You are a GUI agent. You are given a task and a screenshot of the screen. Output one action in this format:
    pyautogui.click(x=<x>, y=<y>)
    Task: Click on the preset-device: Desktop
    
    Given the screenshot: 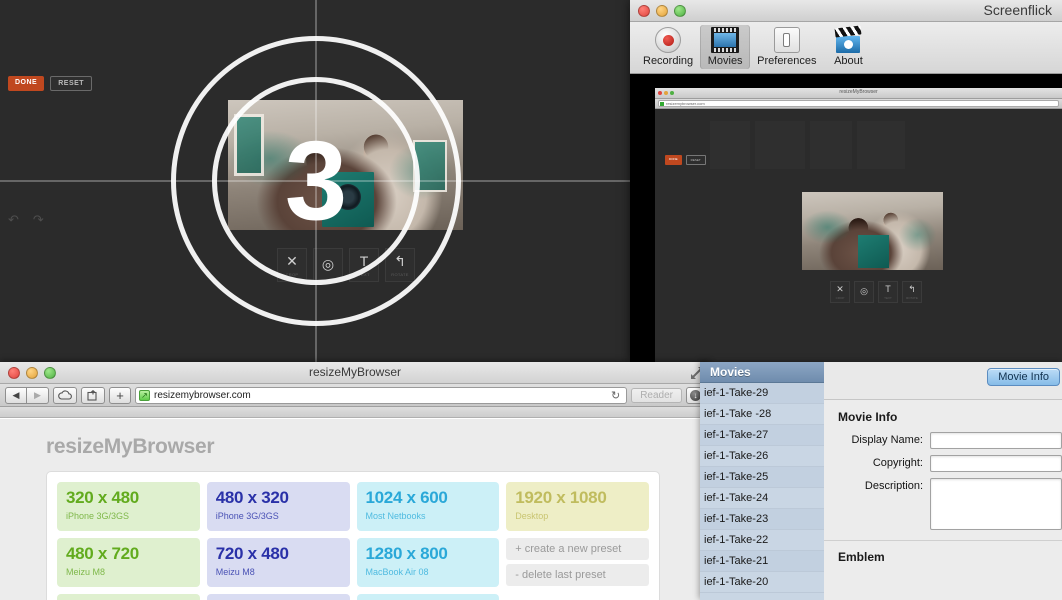 What is the action you would take?
    pyautogui.click(x=532, y=515)
    